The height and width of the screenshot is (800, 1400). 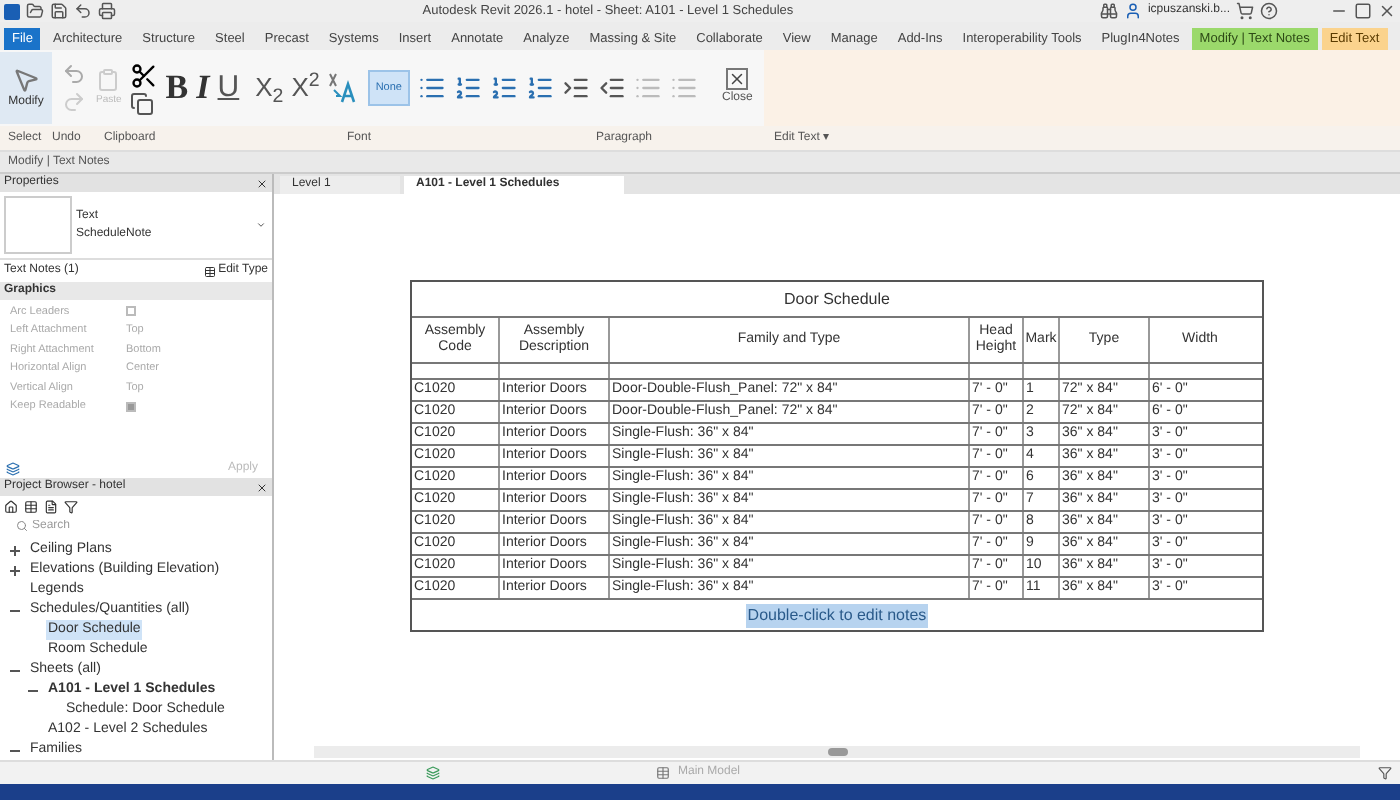 What do you see at coordinates (51, 506) in the screenshot?
I see `sheet-icon` at bounding box center [51, 506].